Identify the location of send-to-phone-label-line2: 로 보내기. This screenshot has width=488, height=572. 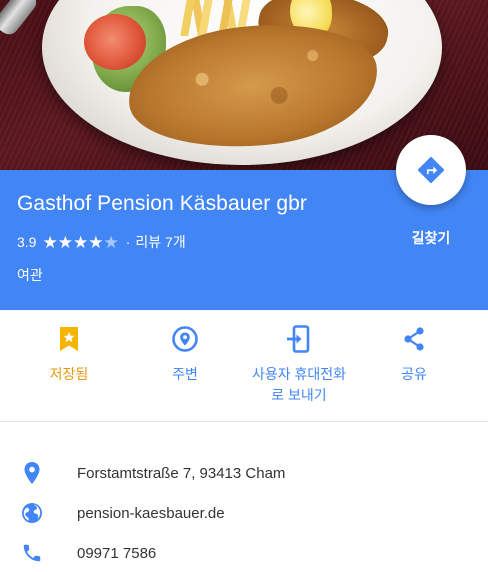
(299, 395).